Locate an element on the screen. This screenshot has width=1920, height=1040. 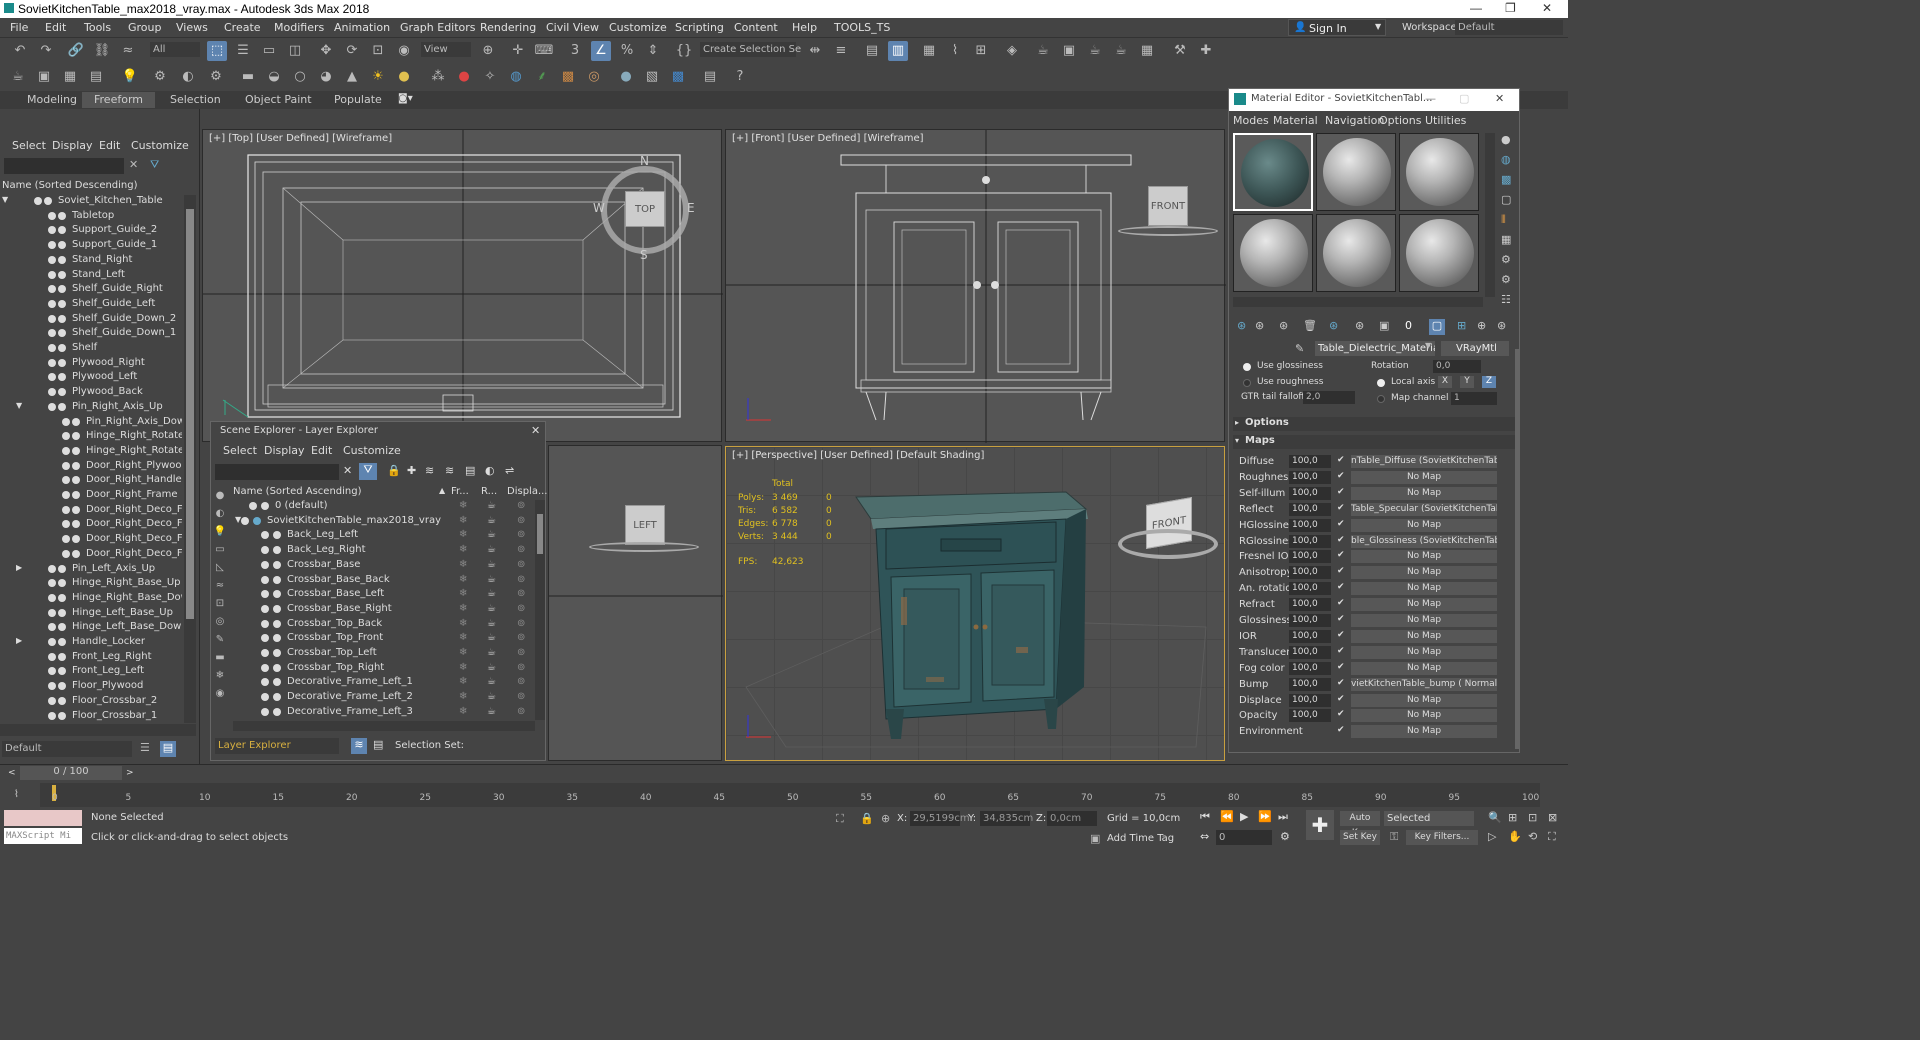
menu-customize: Customize is located at coordinates (638, 27).